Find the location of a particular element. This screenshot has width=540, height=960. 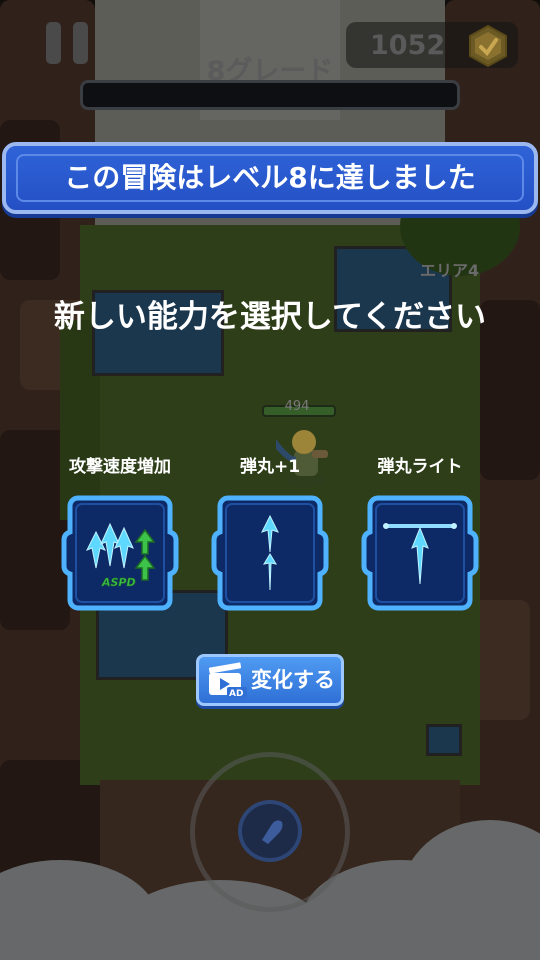

level-reached-banner: この冒険はレベル8に達しました is located at coordinates (270, 180).